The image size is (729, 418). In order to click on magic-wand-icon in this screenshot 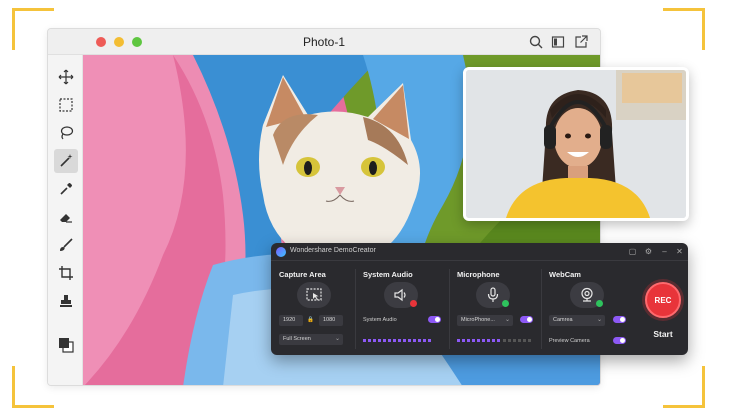, I will do `click(66, 161)`.